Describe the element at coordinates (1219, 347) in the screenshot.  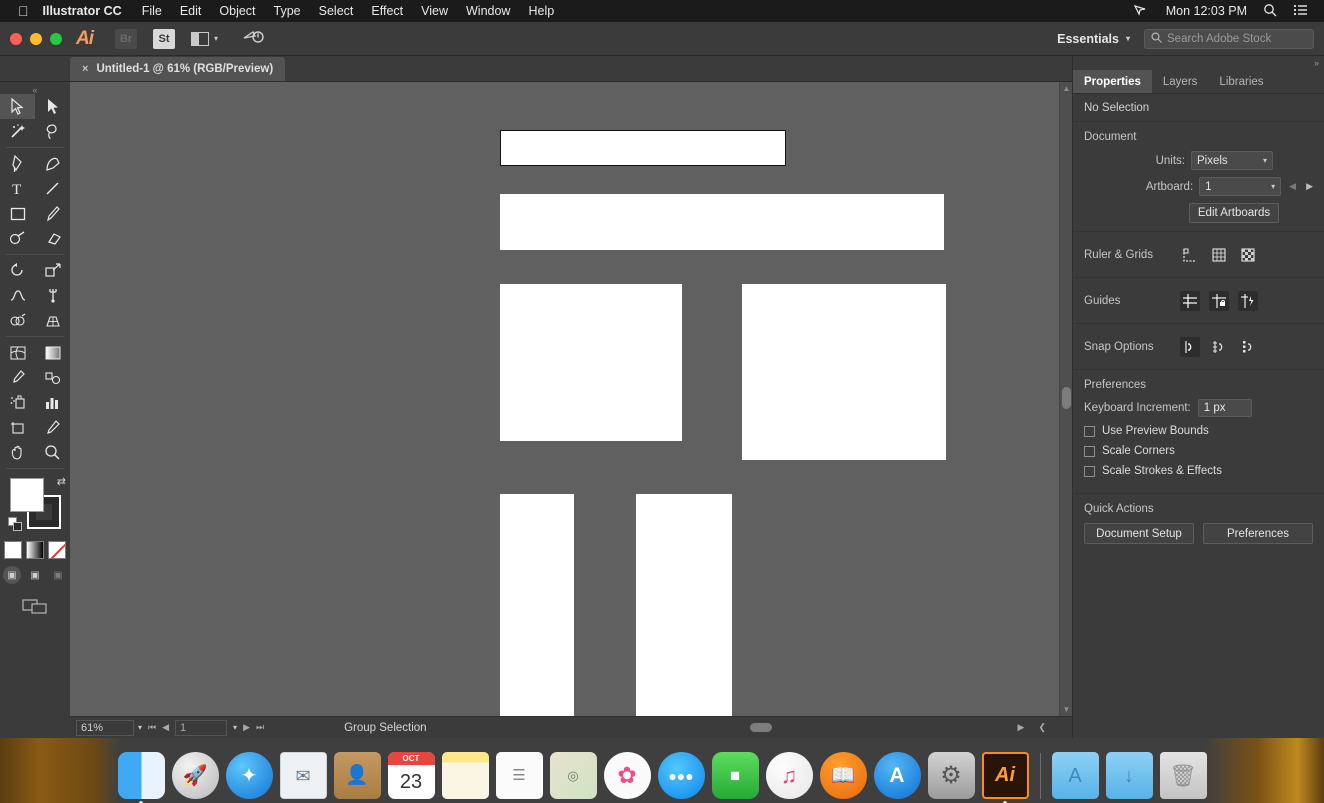
I see `snap-to-grid-icon` at that location.